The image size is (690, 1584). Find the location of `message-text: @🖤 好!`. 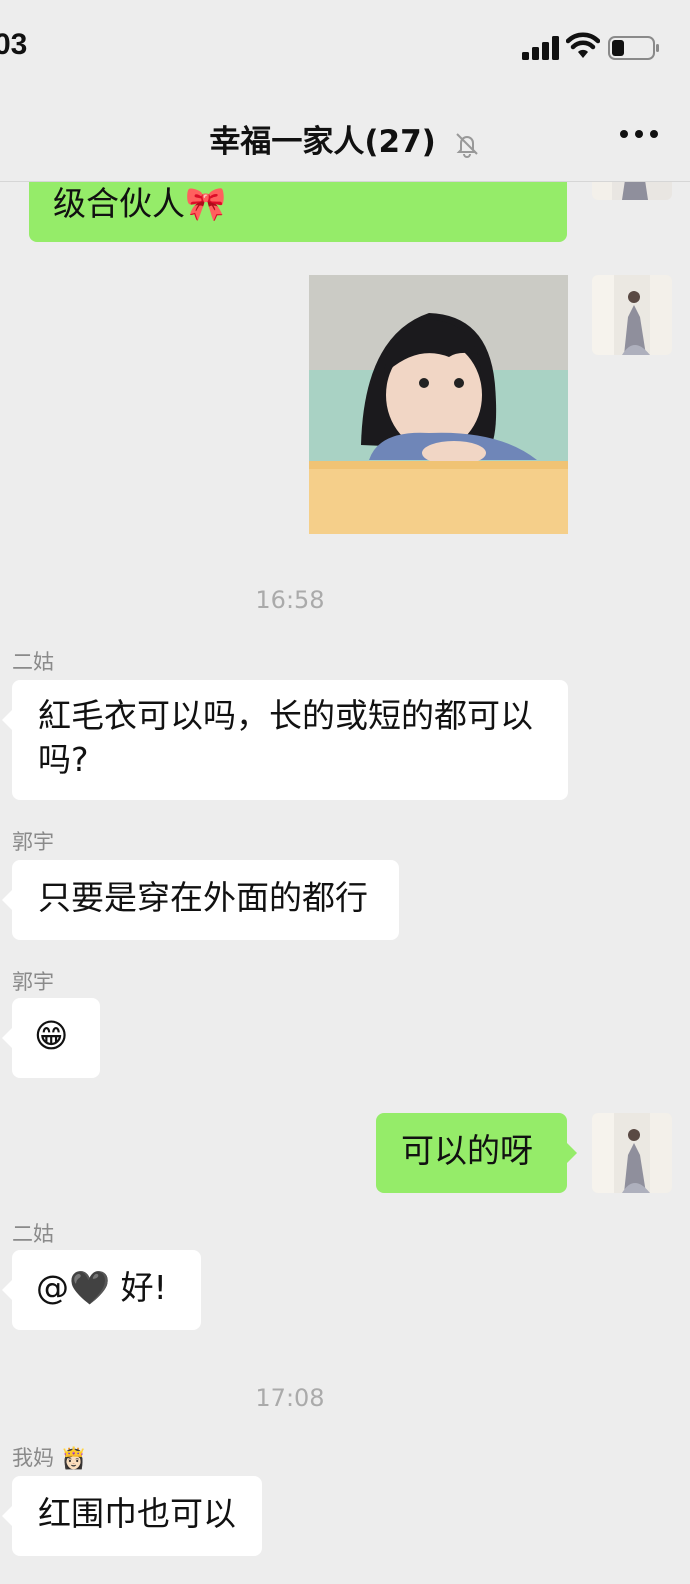

message-text: @🖤 好! is located at coordinates (101, 1287).